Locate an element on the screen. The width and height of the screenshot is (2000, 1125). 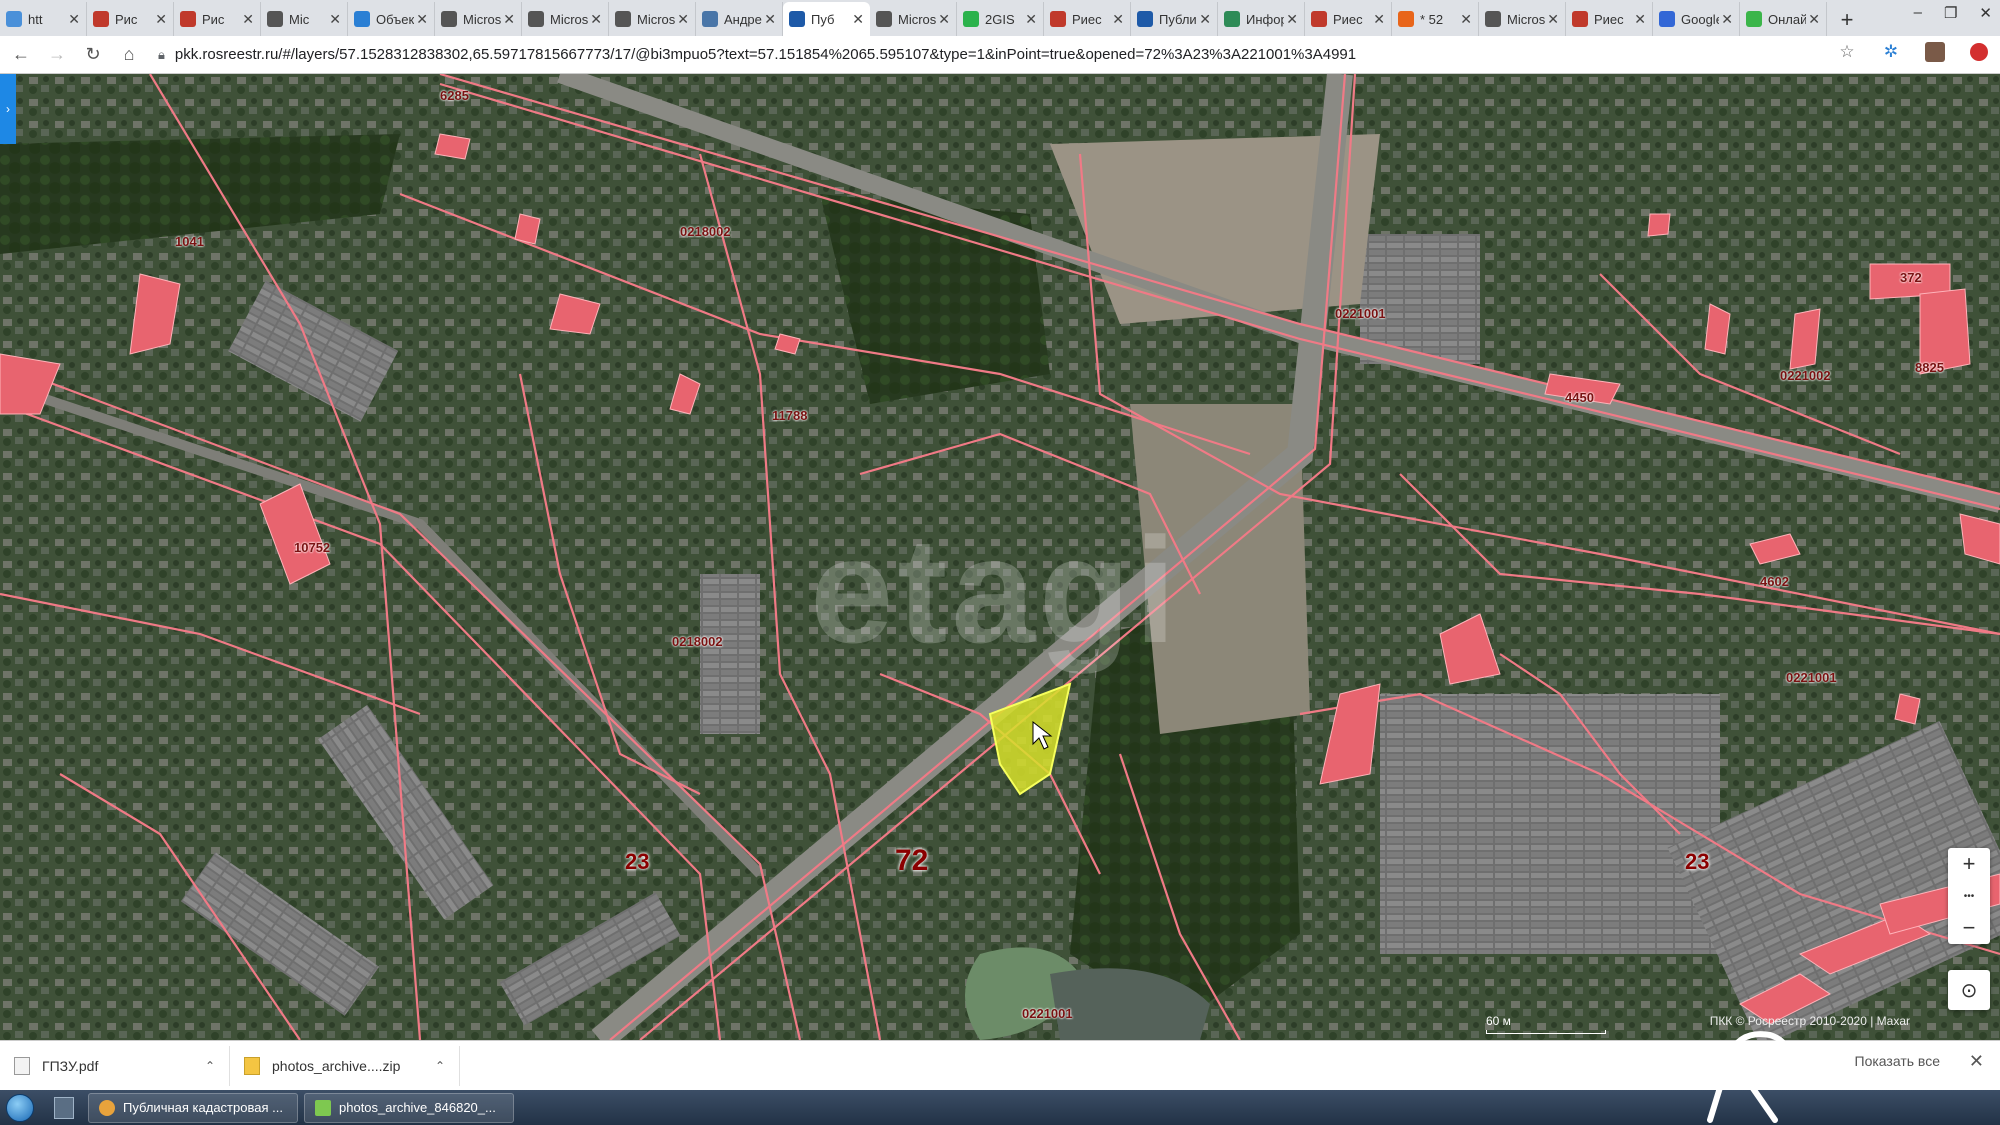
extension-icon: ✲ is located at coordinates (1891, 52).